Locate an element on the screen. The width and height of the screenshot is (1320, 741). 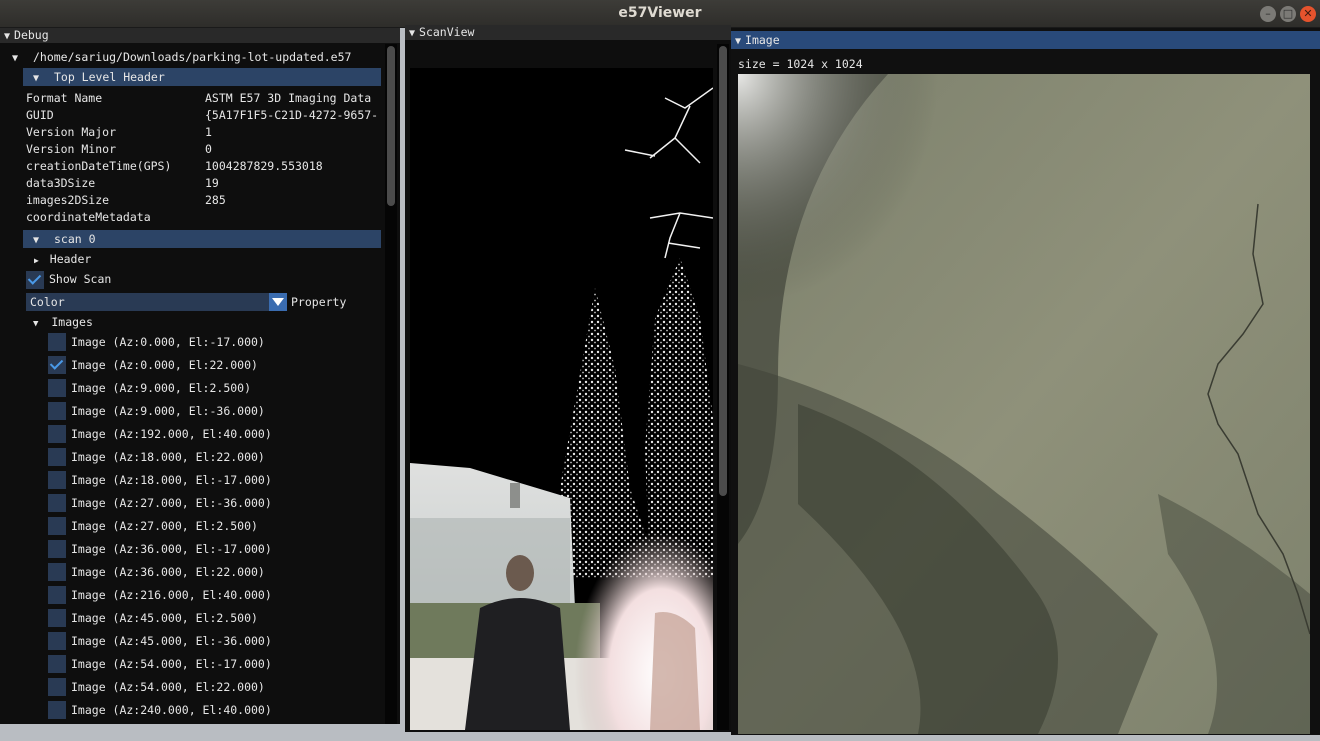
expand-arrow-icon: ▶ is located at coordinates (36, 260).